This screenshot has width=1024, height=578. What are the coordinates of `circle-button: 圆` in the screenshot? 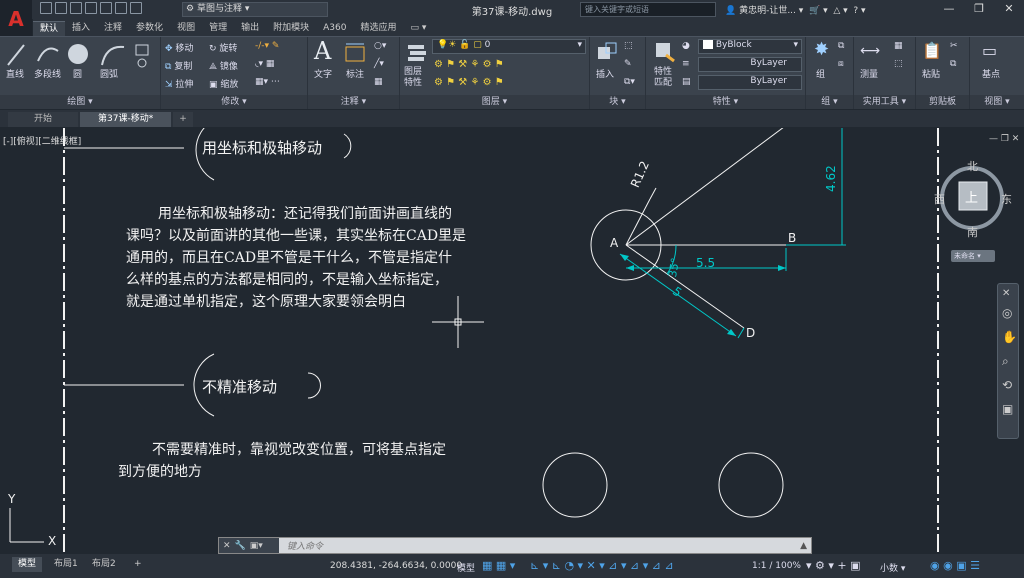 It's located at (77, 73).